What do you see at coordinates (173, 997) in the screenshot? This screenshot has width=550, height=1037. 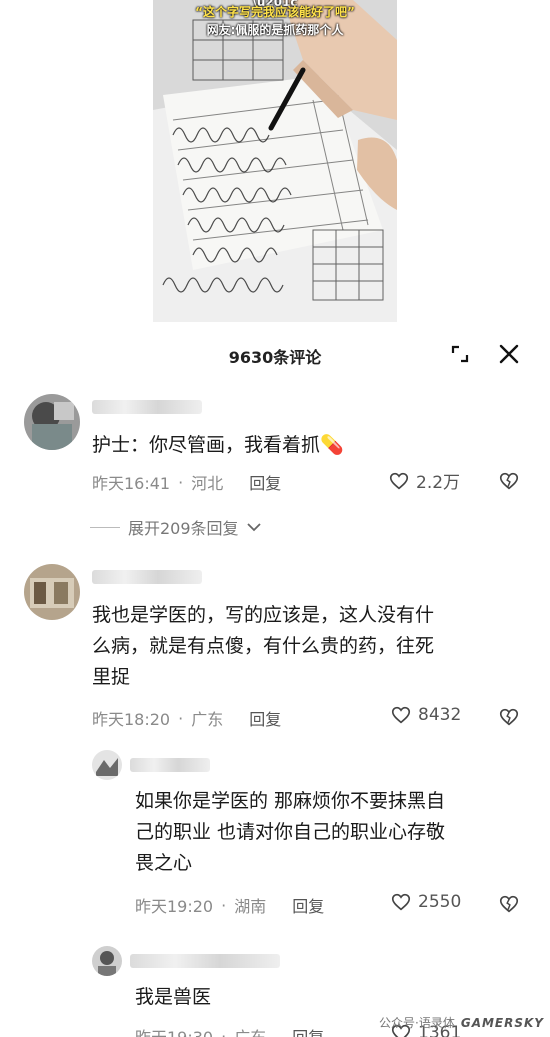 I see `reply-text: 我是兽医` at bounding box center [173, 997].